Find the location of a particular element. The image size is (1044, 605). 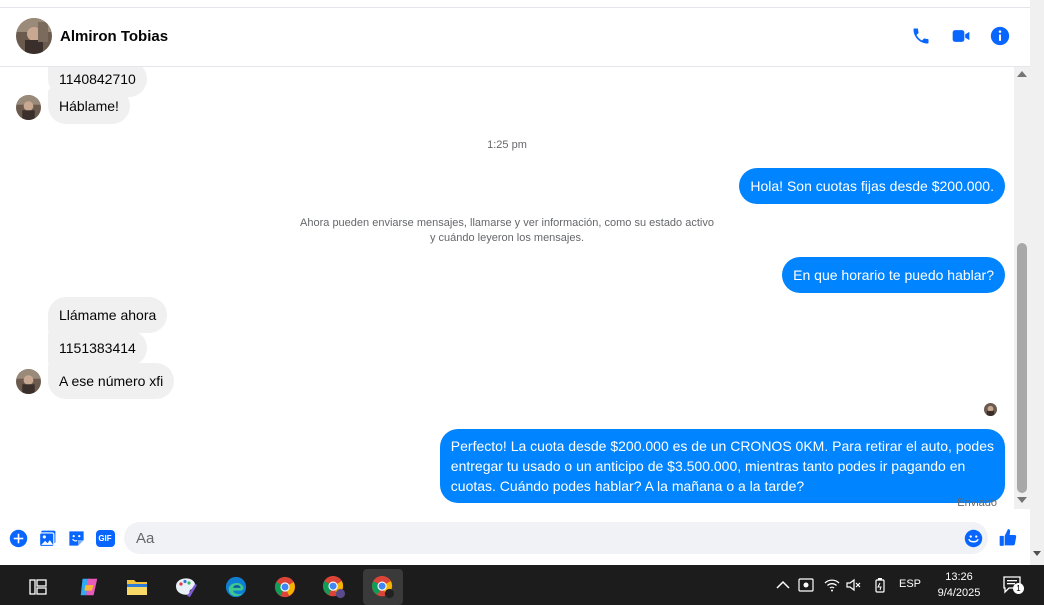

more-actions-button is located at coordinates (18, 538).